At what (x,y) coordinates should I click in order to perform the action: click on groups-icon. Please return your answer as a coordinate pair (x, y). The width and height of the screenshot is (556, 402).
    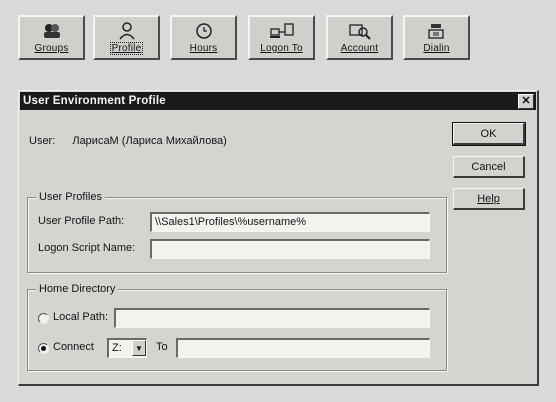
    Looking at the image, I should click on (51, 31).